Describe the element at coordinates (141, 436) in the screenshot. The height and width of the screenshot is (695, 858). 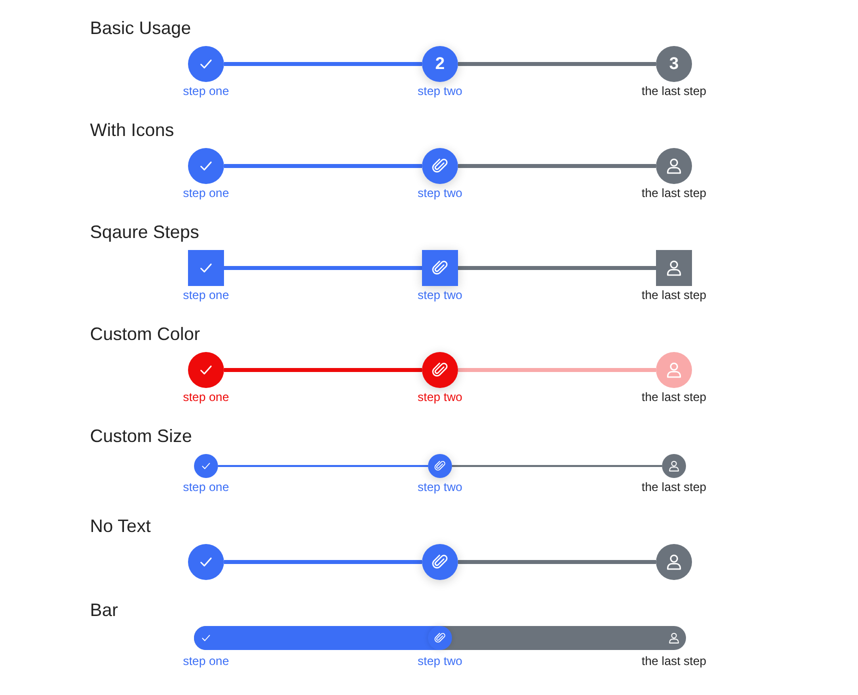
I see `section-heading: Custom Size` at that location.